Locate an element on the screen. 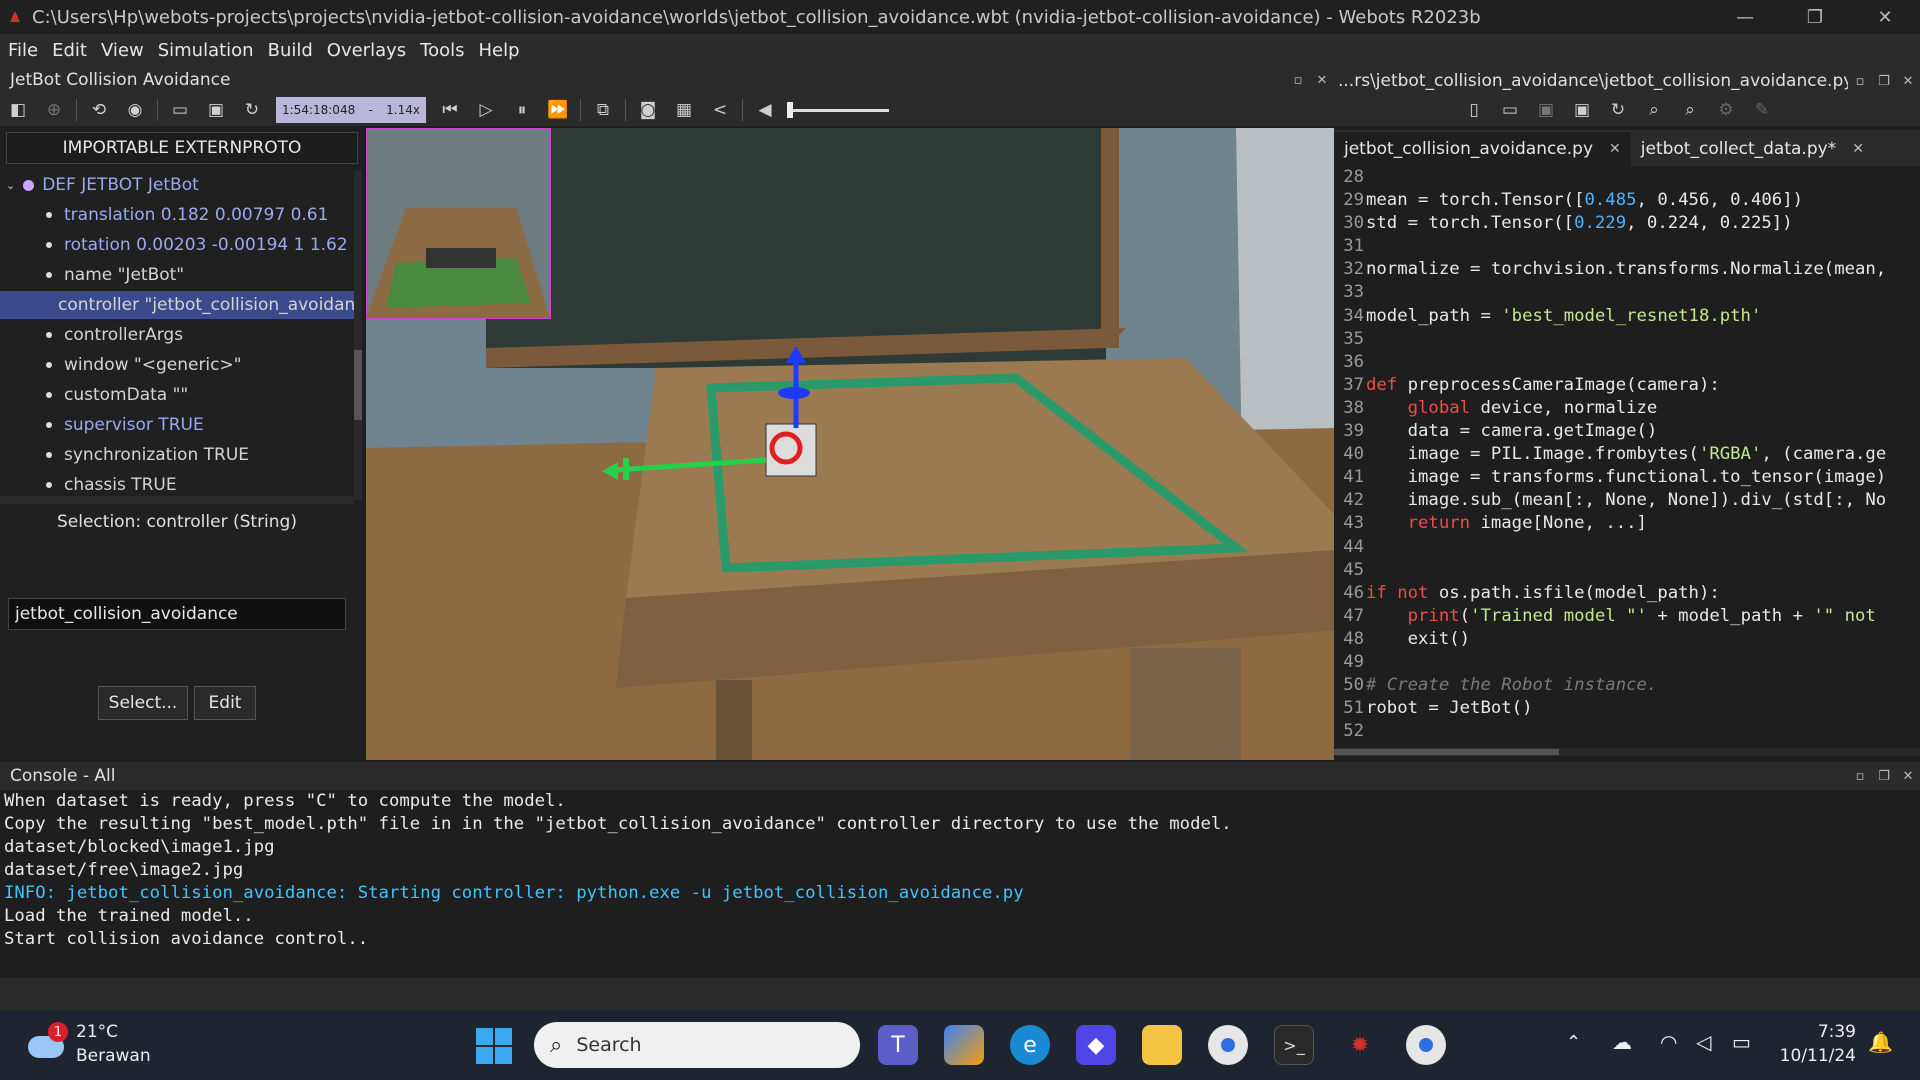 Image resolution: width=1920 pixels, height=1080 pixels. tree-field: controllerArgs is located at coordinates (177, 335).